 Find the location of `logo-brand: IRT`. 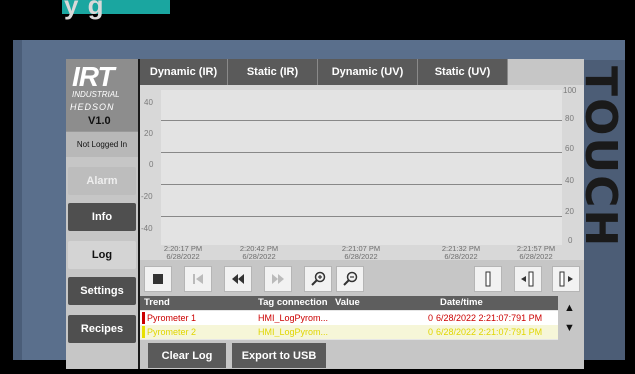

logo-brand: IRT is located at coordinates (93, 76).